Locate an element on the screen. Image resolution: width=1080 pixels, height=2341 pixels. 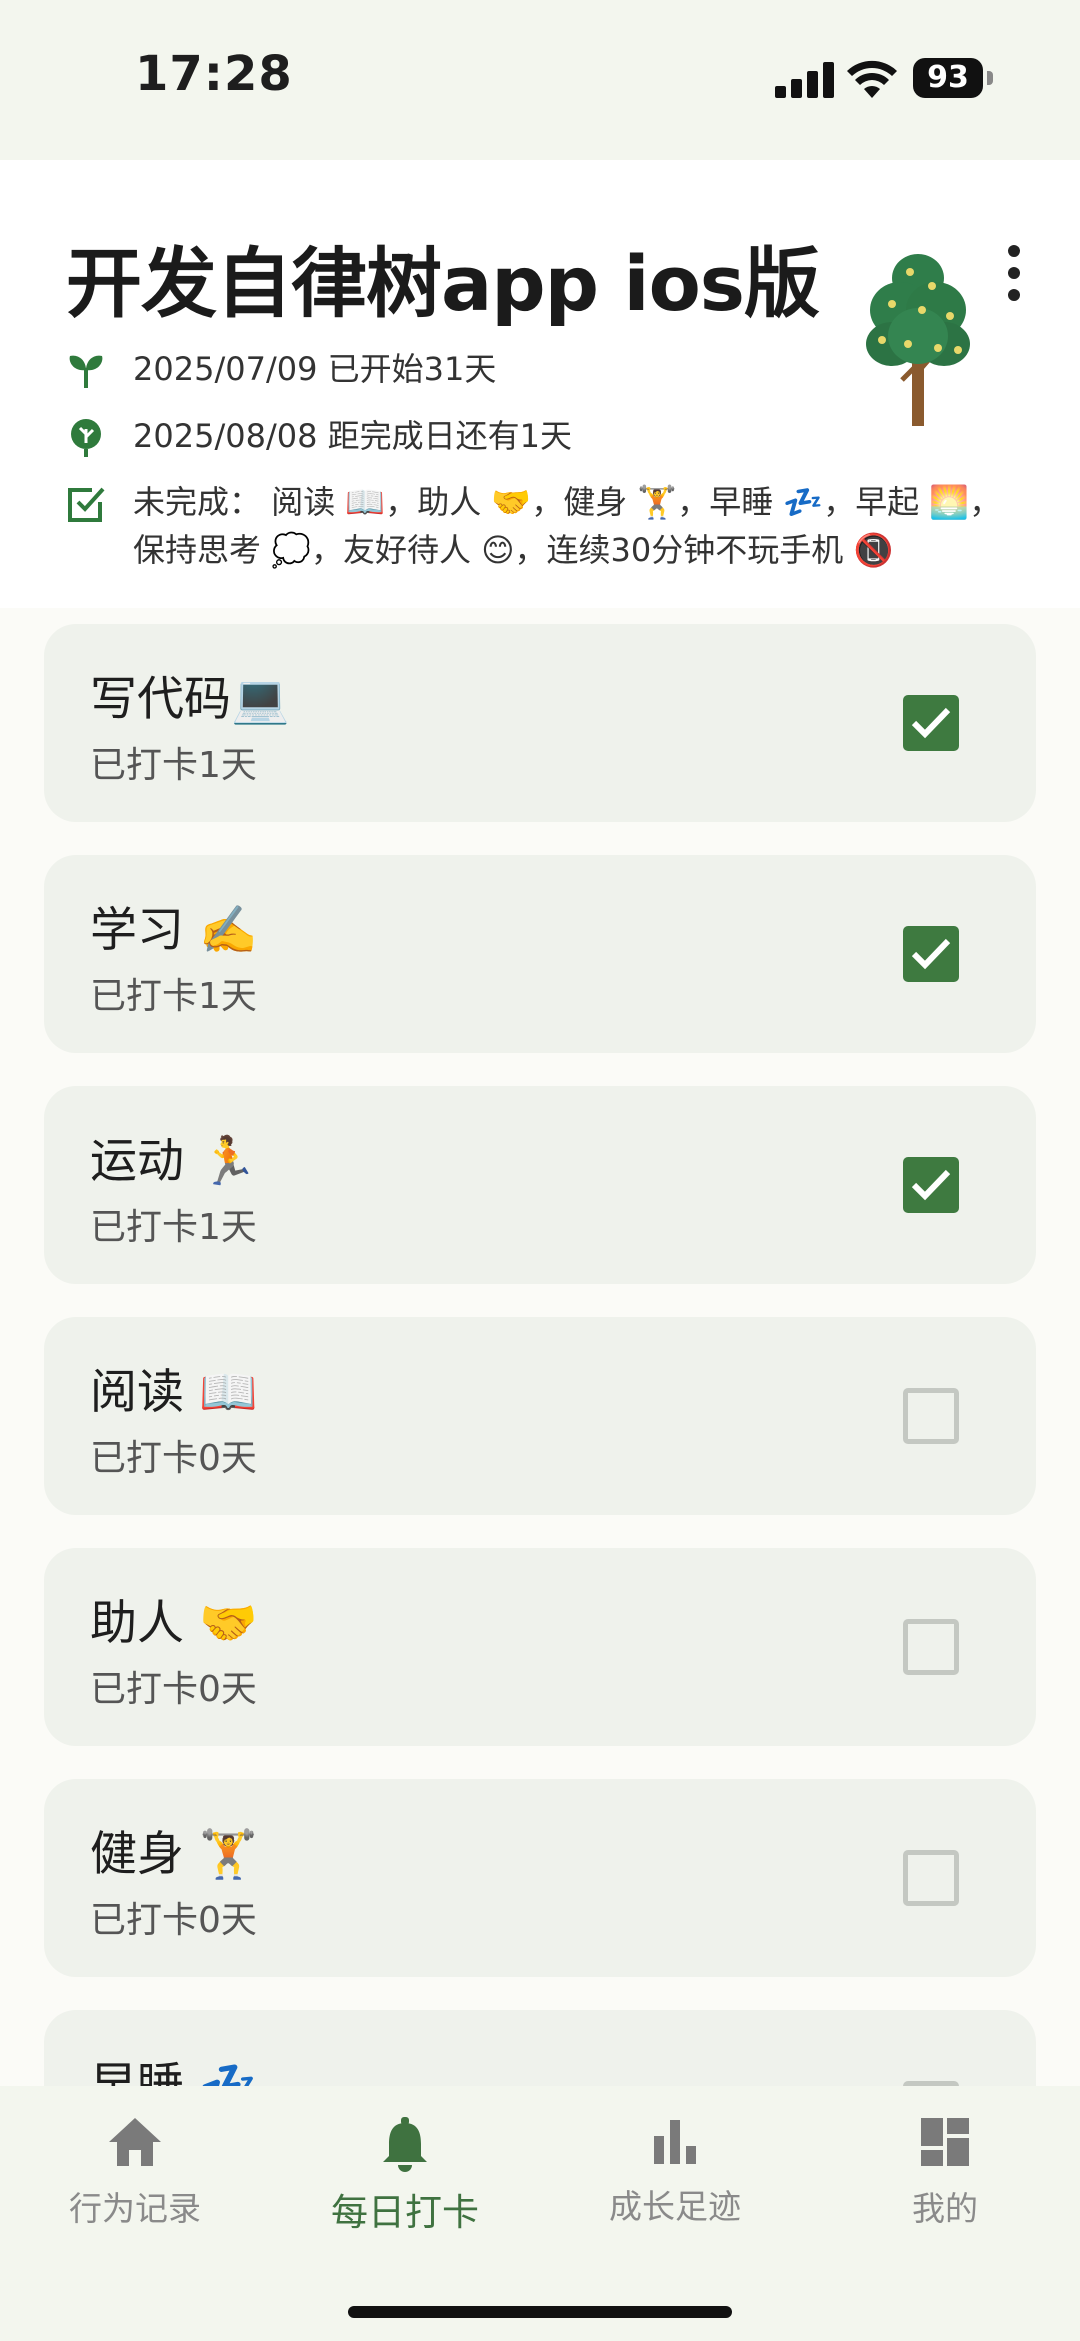
nav-item-me: 我的 is located at coordinates (945, 2181).